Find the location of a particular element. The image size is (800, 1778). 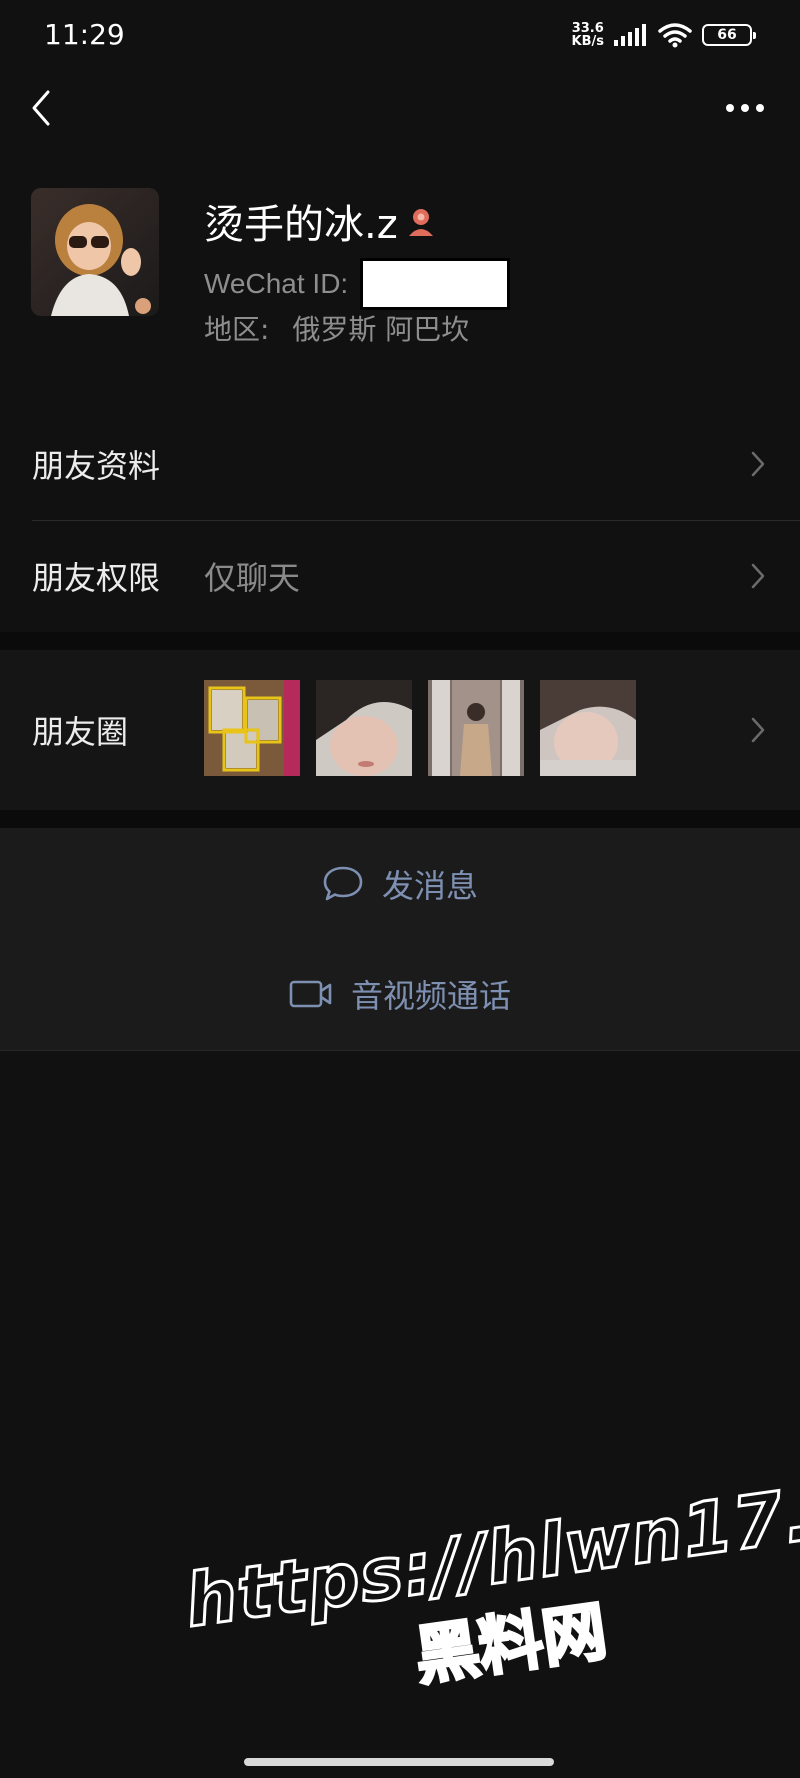

chat-bubble-icon is located at coordinates (343, 883).